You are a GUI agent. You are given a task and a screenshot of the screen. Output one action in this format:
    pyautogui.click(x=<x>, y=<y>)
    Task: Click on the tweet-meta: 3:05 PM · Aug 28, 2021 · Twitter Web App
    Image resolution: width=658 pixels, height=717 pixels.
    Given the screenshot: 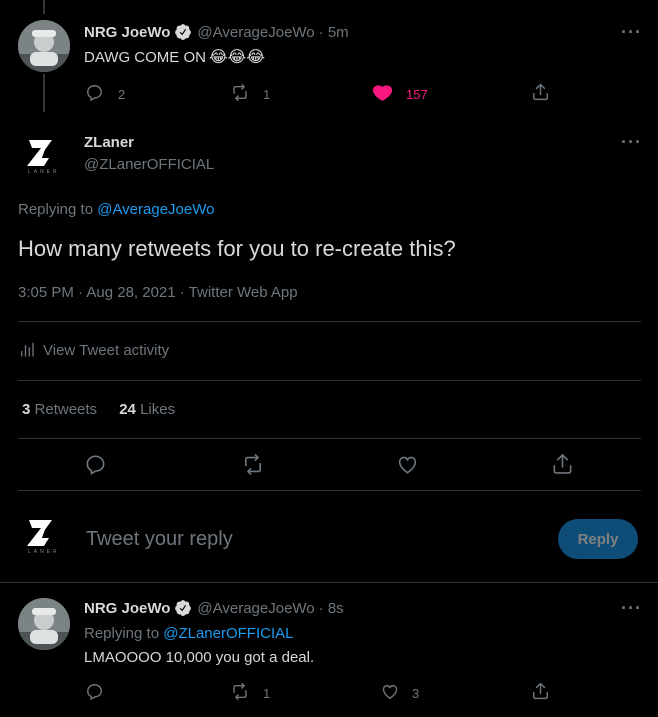 What is the action you would take?
    pyautogui.click(x=158, y=292)
    